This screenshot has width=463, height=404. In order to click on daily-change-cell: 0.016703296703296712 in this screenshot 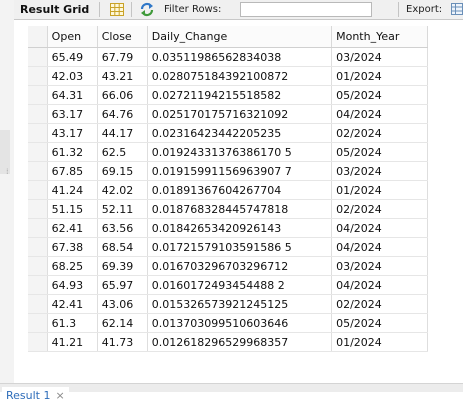, I will do `click(240, 266)`.